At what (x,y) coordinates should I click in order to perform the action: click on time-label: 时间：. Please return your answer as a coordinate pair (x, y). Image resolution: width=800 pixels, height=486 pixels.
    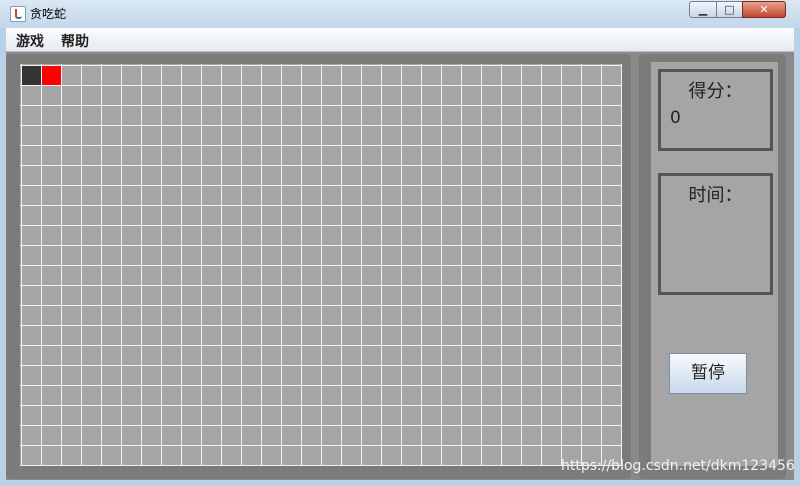
    Looking at the image, I should click on (715, 195).